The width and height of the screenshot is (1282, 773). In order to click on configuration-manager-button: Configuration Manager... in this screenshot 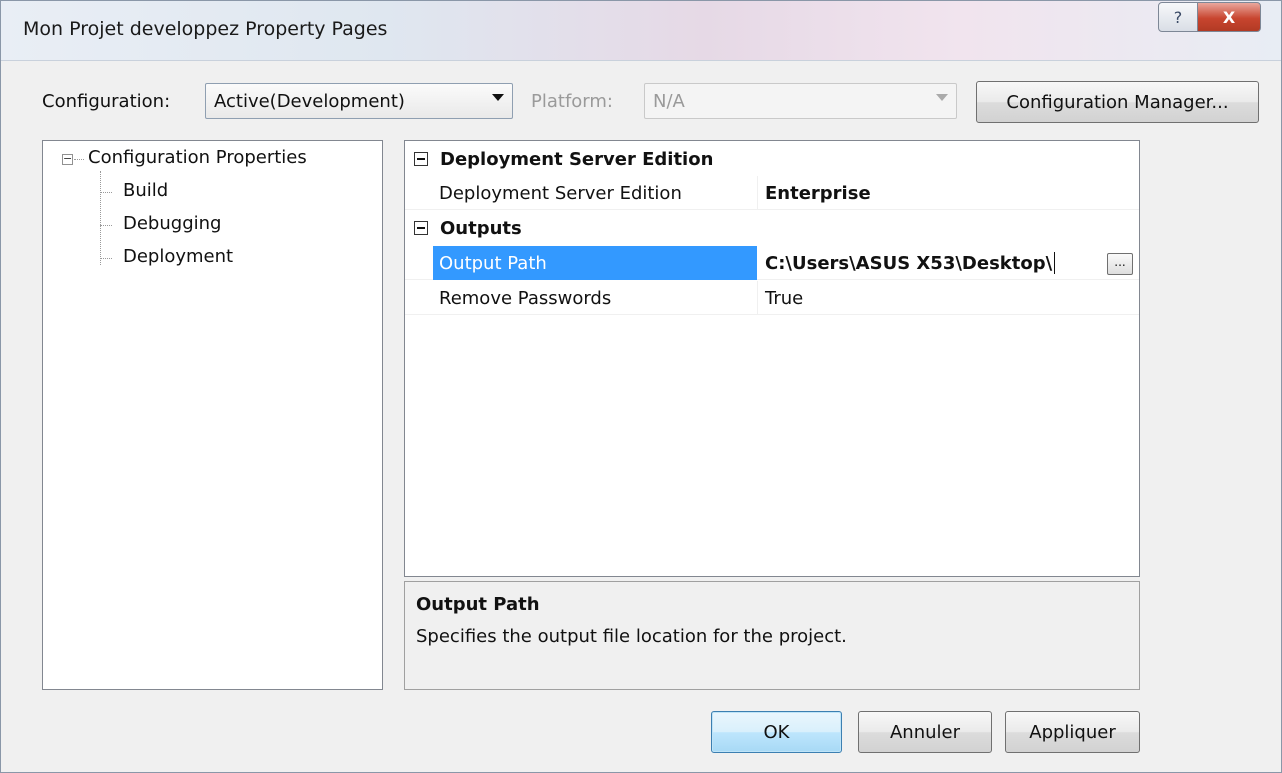, I will do `click(1117, 102)`.